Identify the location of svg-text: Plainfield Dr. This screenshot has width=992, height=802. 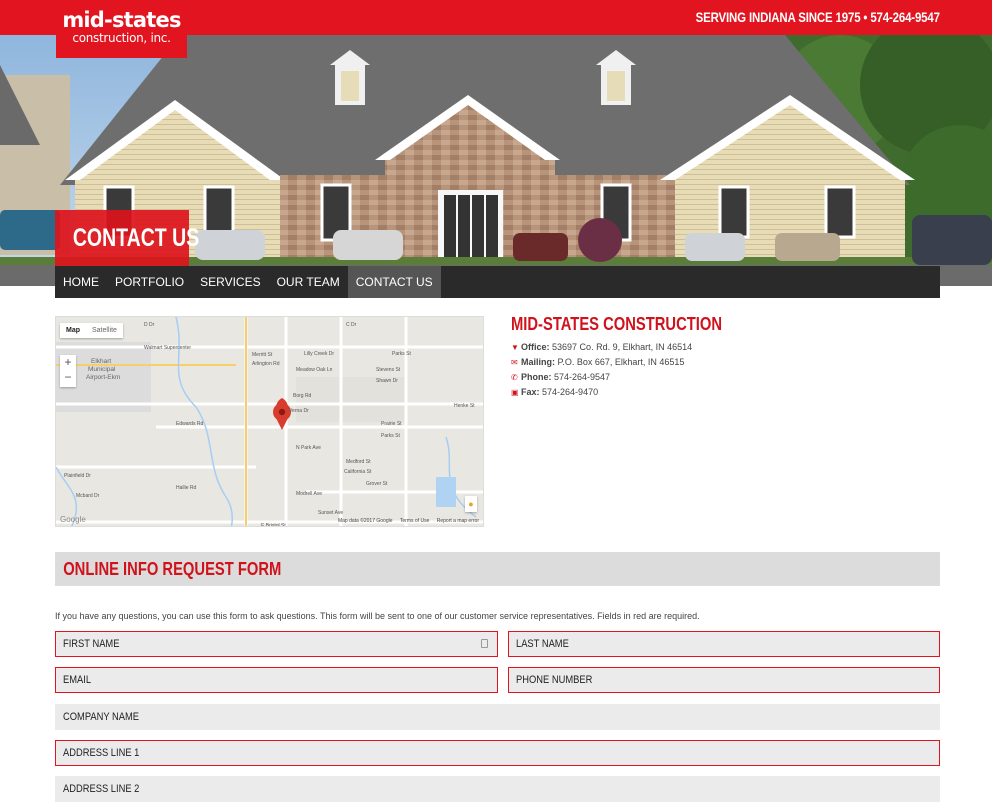
(77, 476).